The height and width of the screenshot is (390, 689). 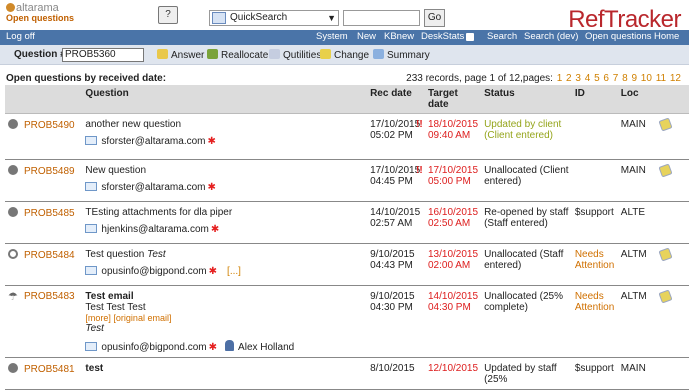 What do you see at coordinates (634, 78) in the screenshot?
I see `page-link: 9` at bounding box center [634, 78].